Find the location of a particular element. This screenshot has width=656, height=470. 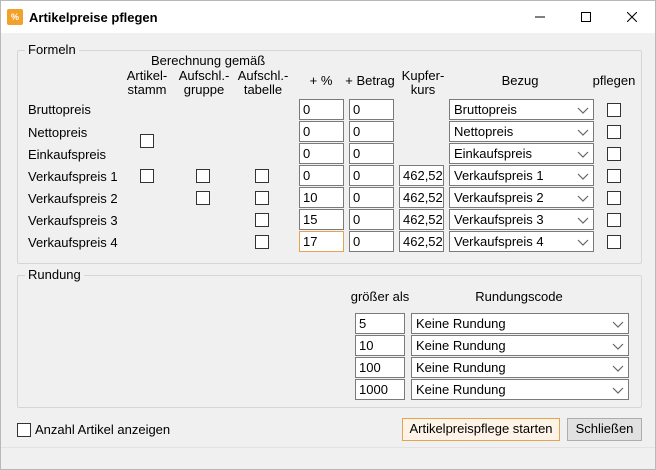

bezug-select-value: Nettopreis is located at coordinates (484, 131).